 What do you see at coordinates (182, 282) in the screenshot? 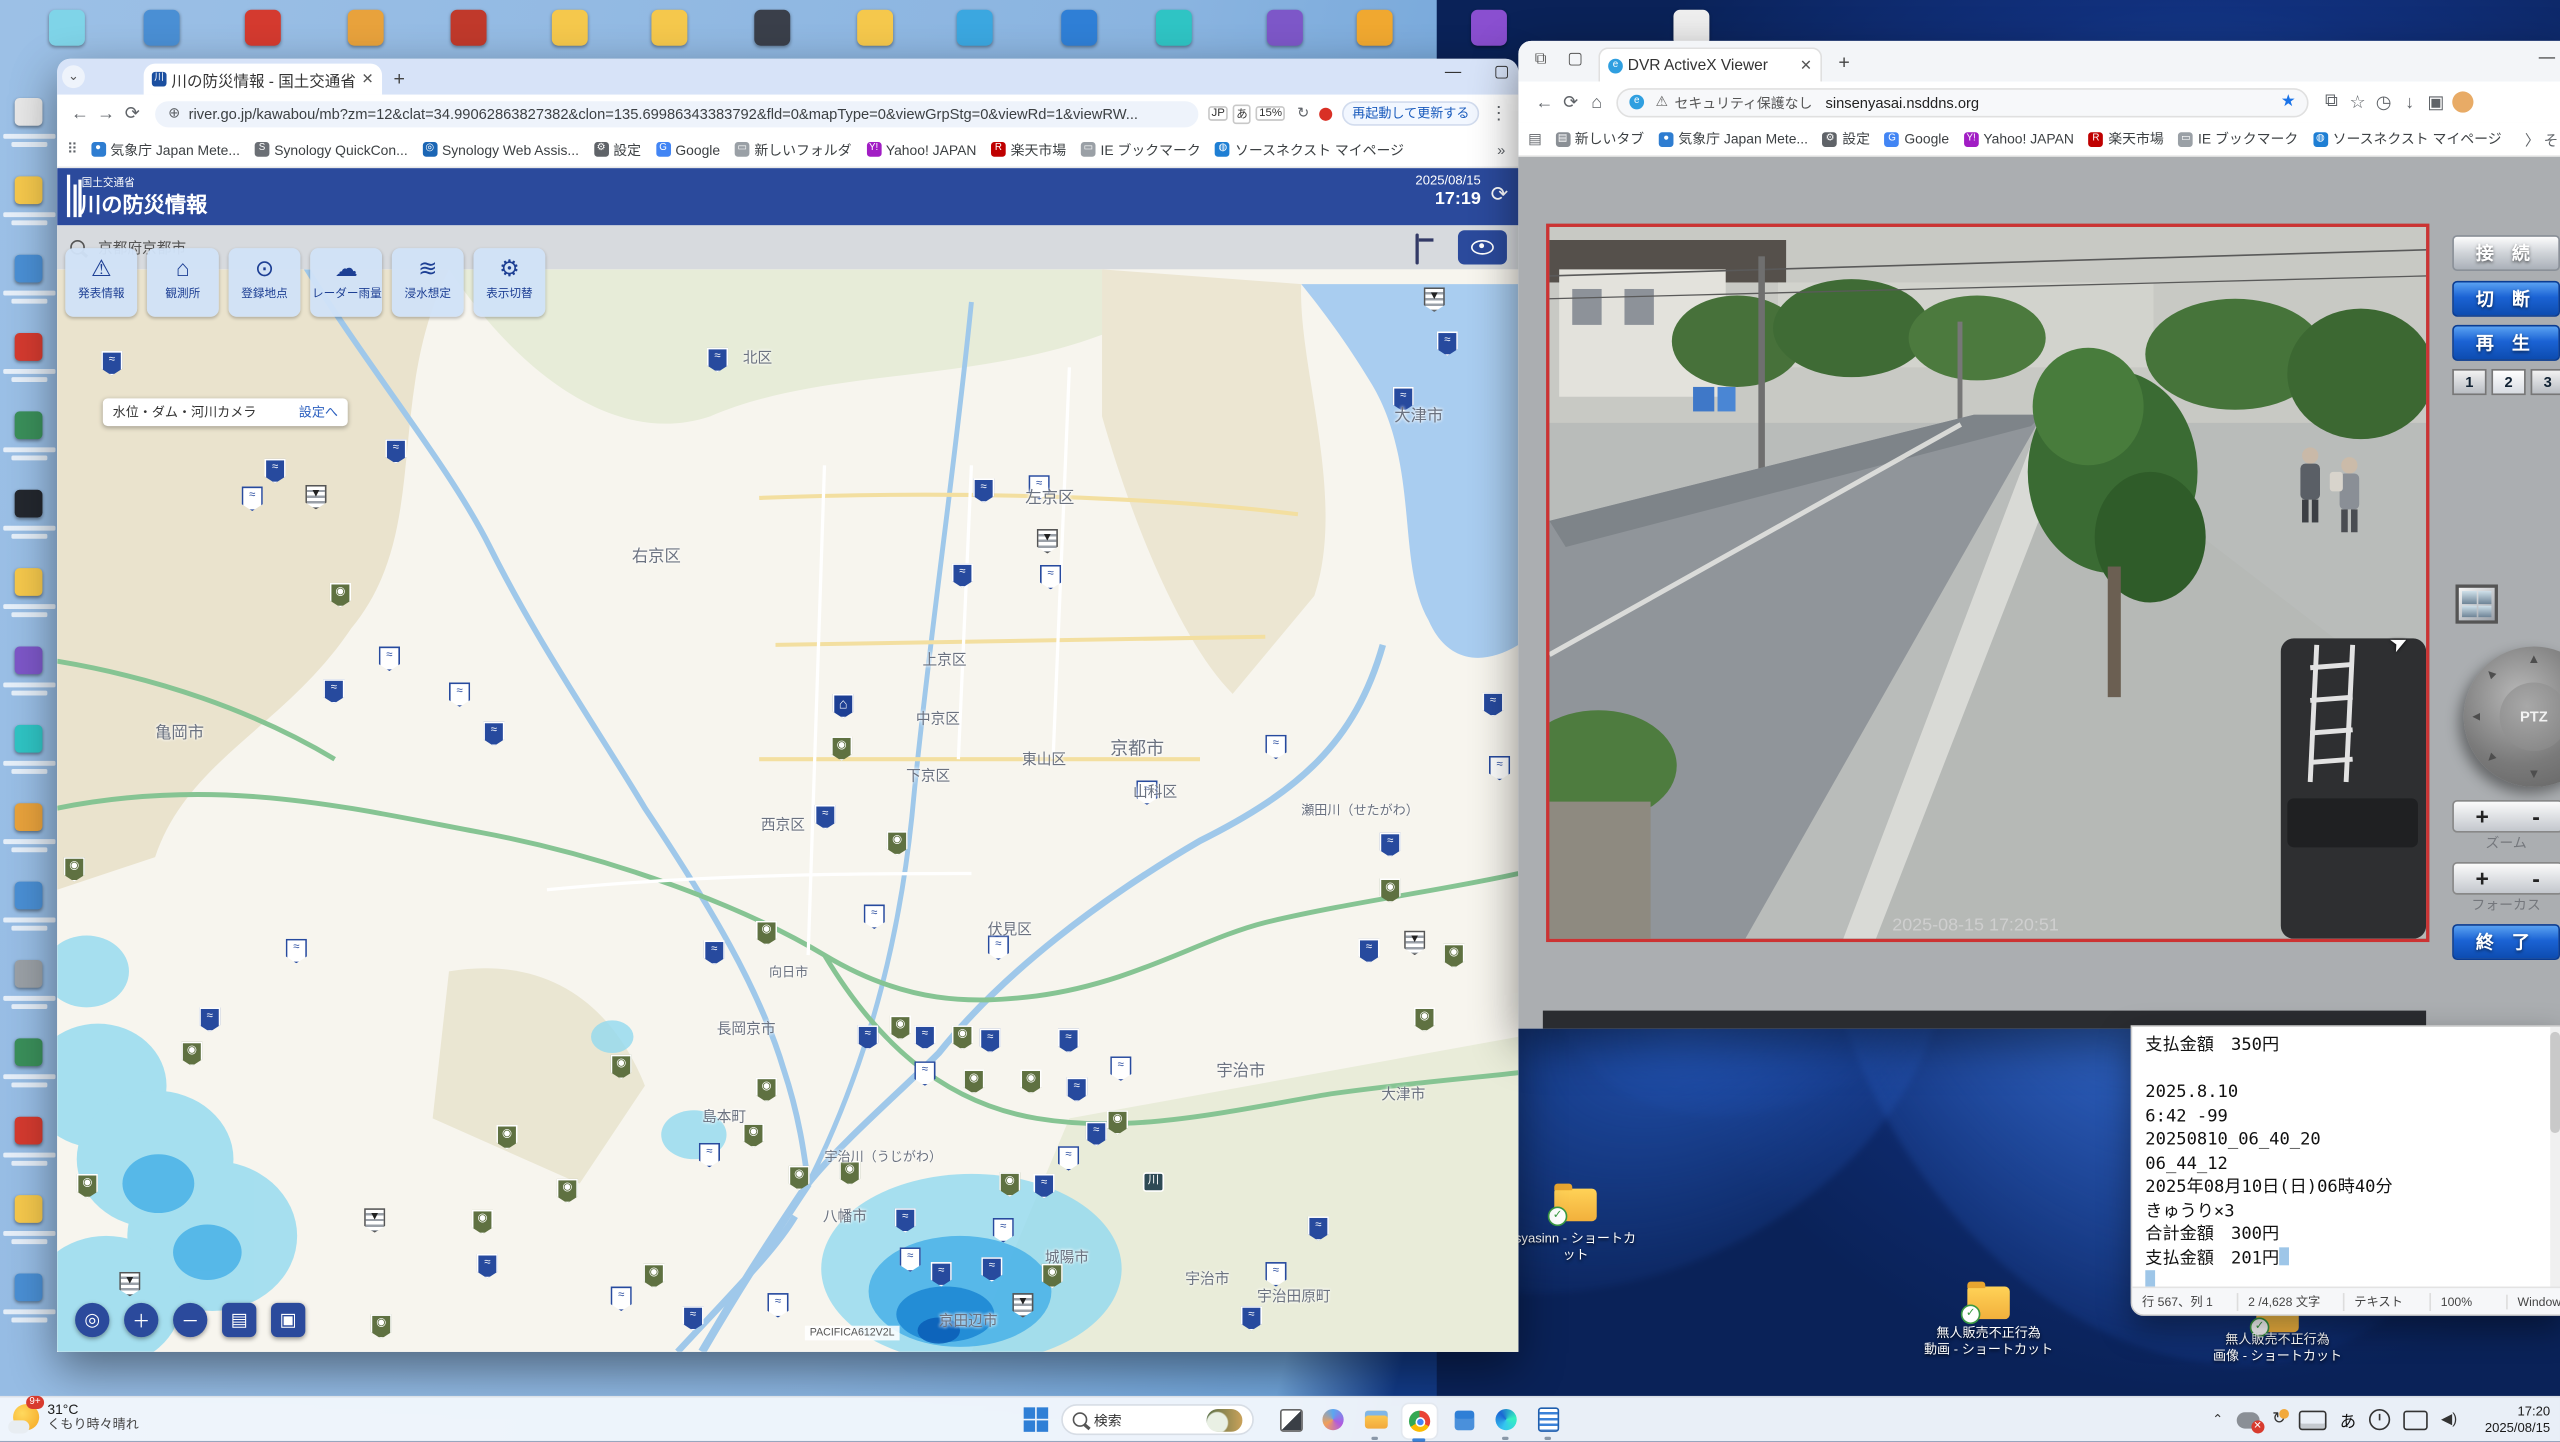
I see `observatory-button: ⌂ 観測所` at bounding box center [182, 282].